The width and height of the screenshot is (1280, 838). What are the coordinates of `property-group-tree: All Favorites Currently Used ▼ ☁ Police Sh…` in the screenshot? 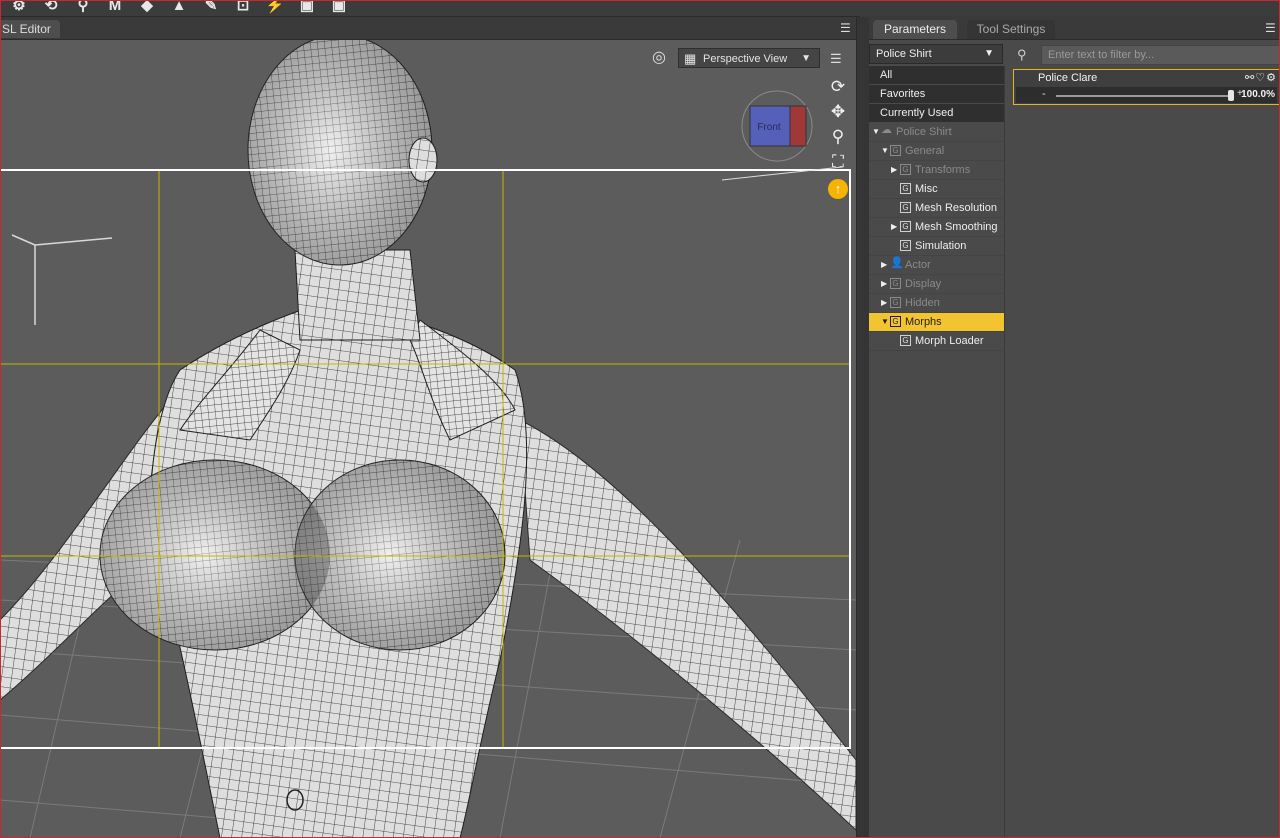 It's located at (937, 452).